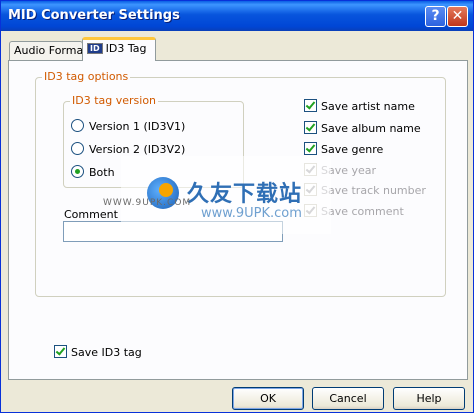  Describe the element at coordinates (137, 126) in the screenshot. I see `radio-version-1-label: Version 1 (ID3V1)` at that location.